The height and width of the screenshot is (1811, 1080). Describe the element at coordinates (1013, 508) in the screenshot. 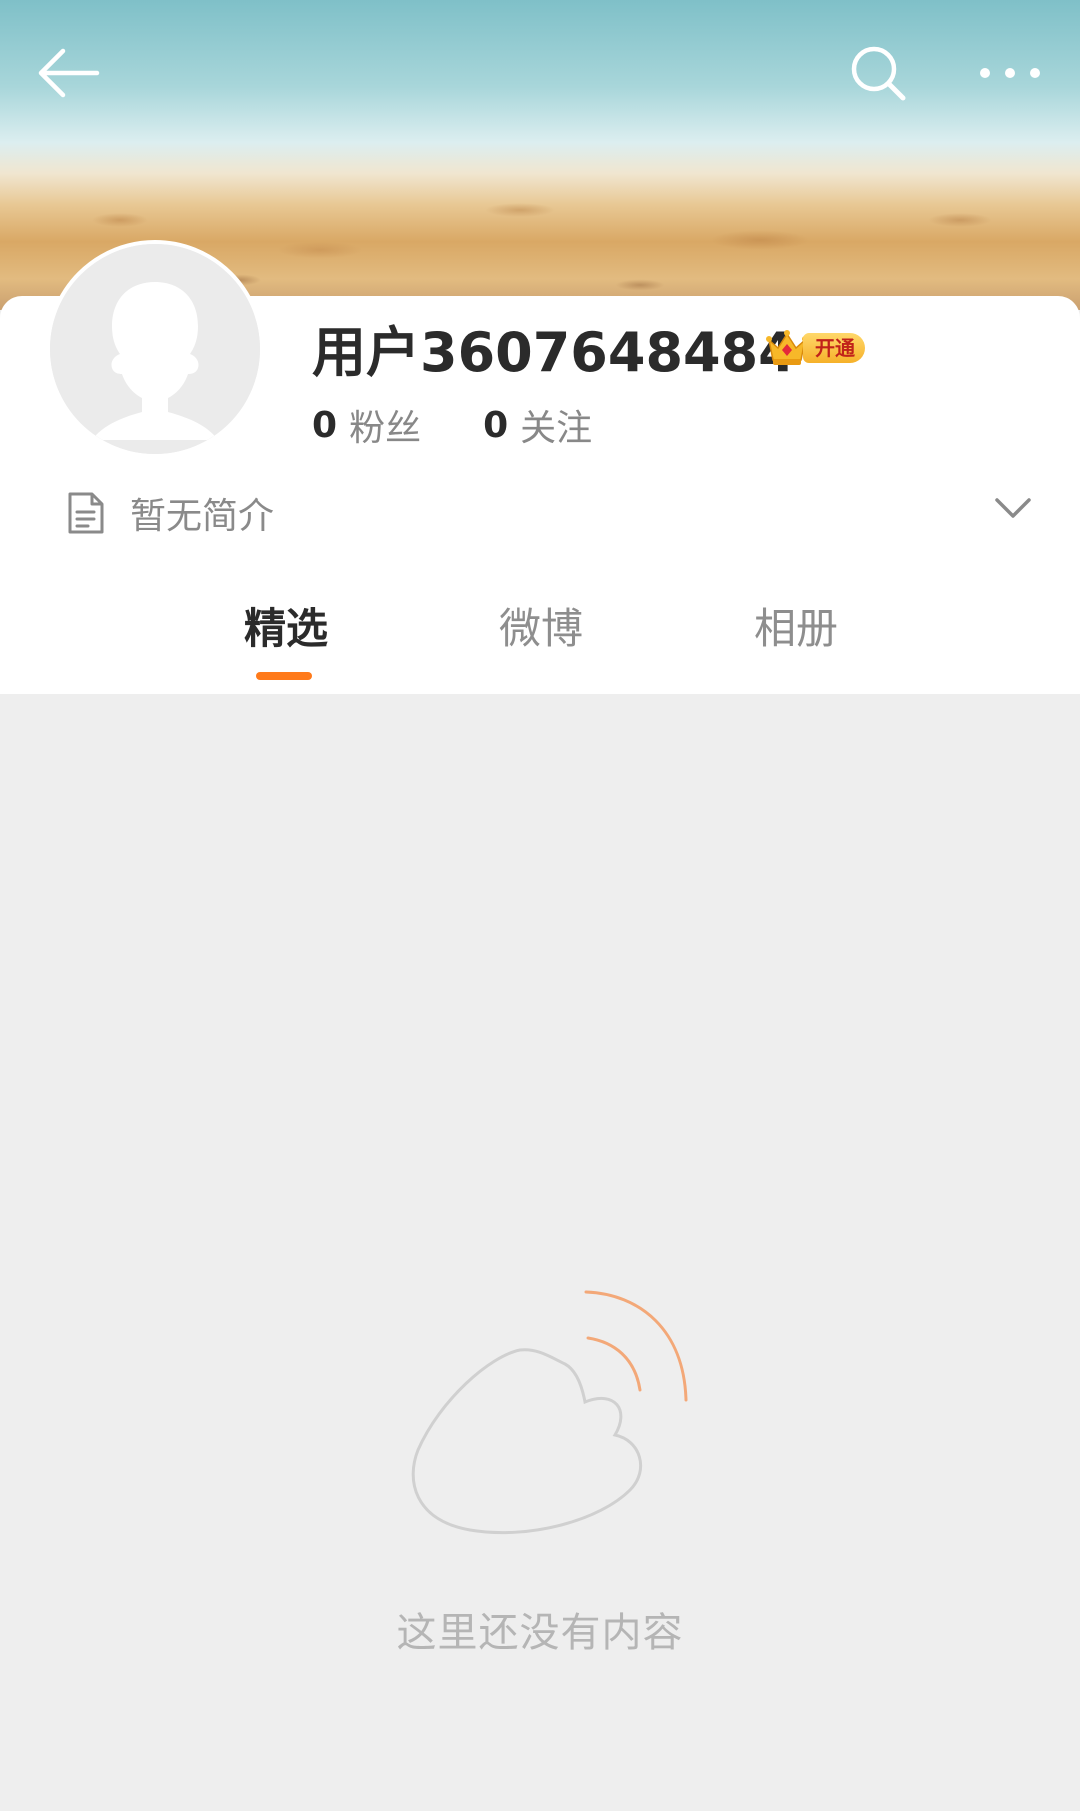

I see `chevron-down-icon` at that location.